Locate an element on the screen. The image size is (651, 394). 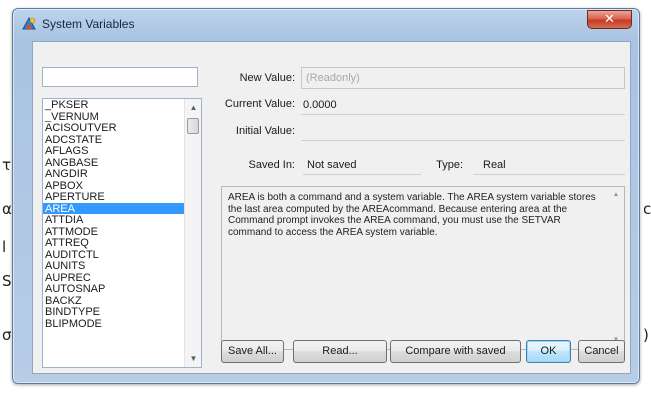
scroll-down-arrow-icon: ▼ is located at coordinates (193, 358).